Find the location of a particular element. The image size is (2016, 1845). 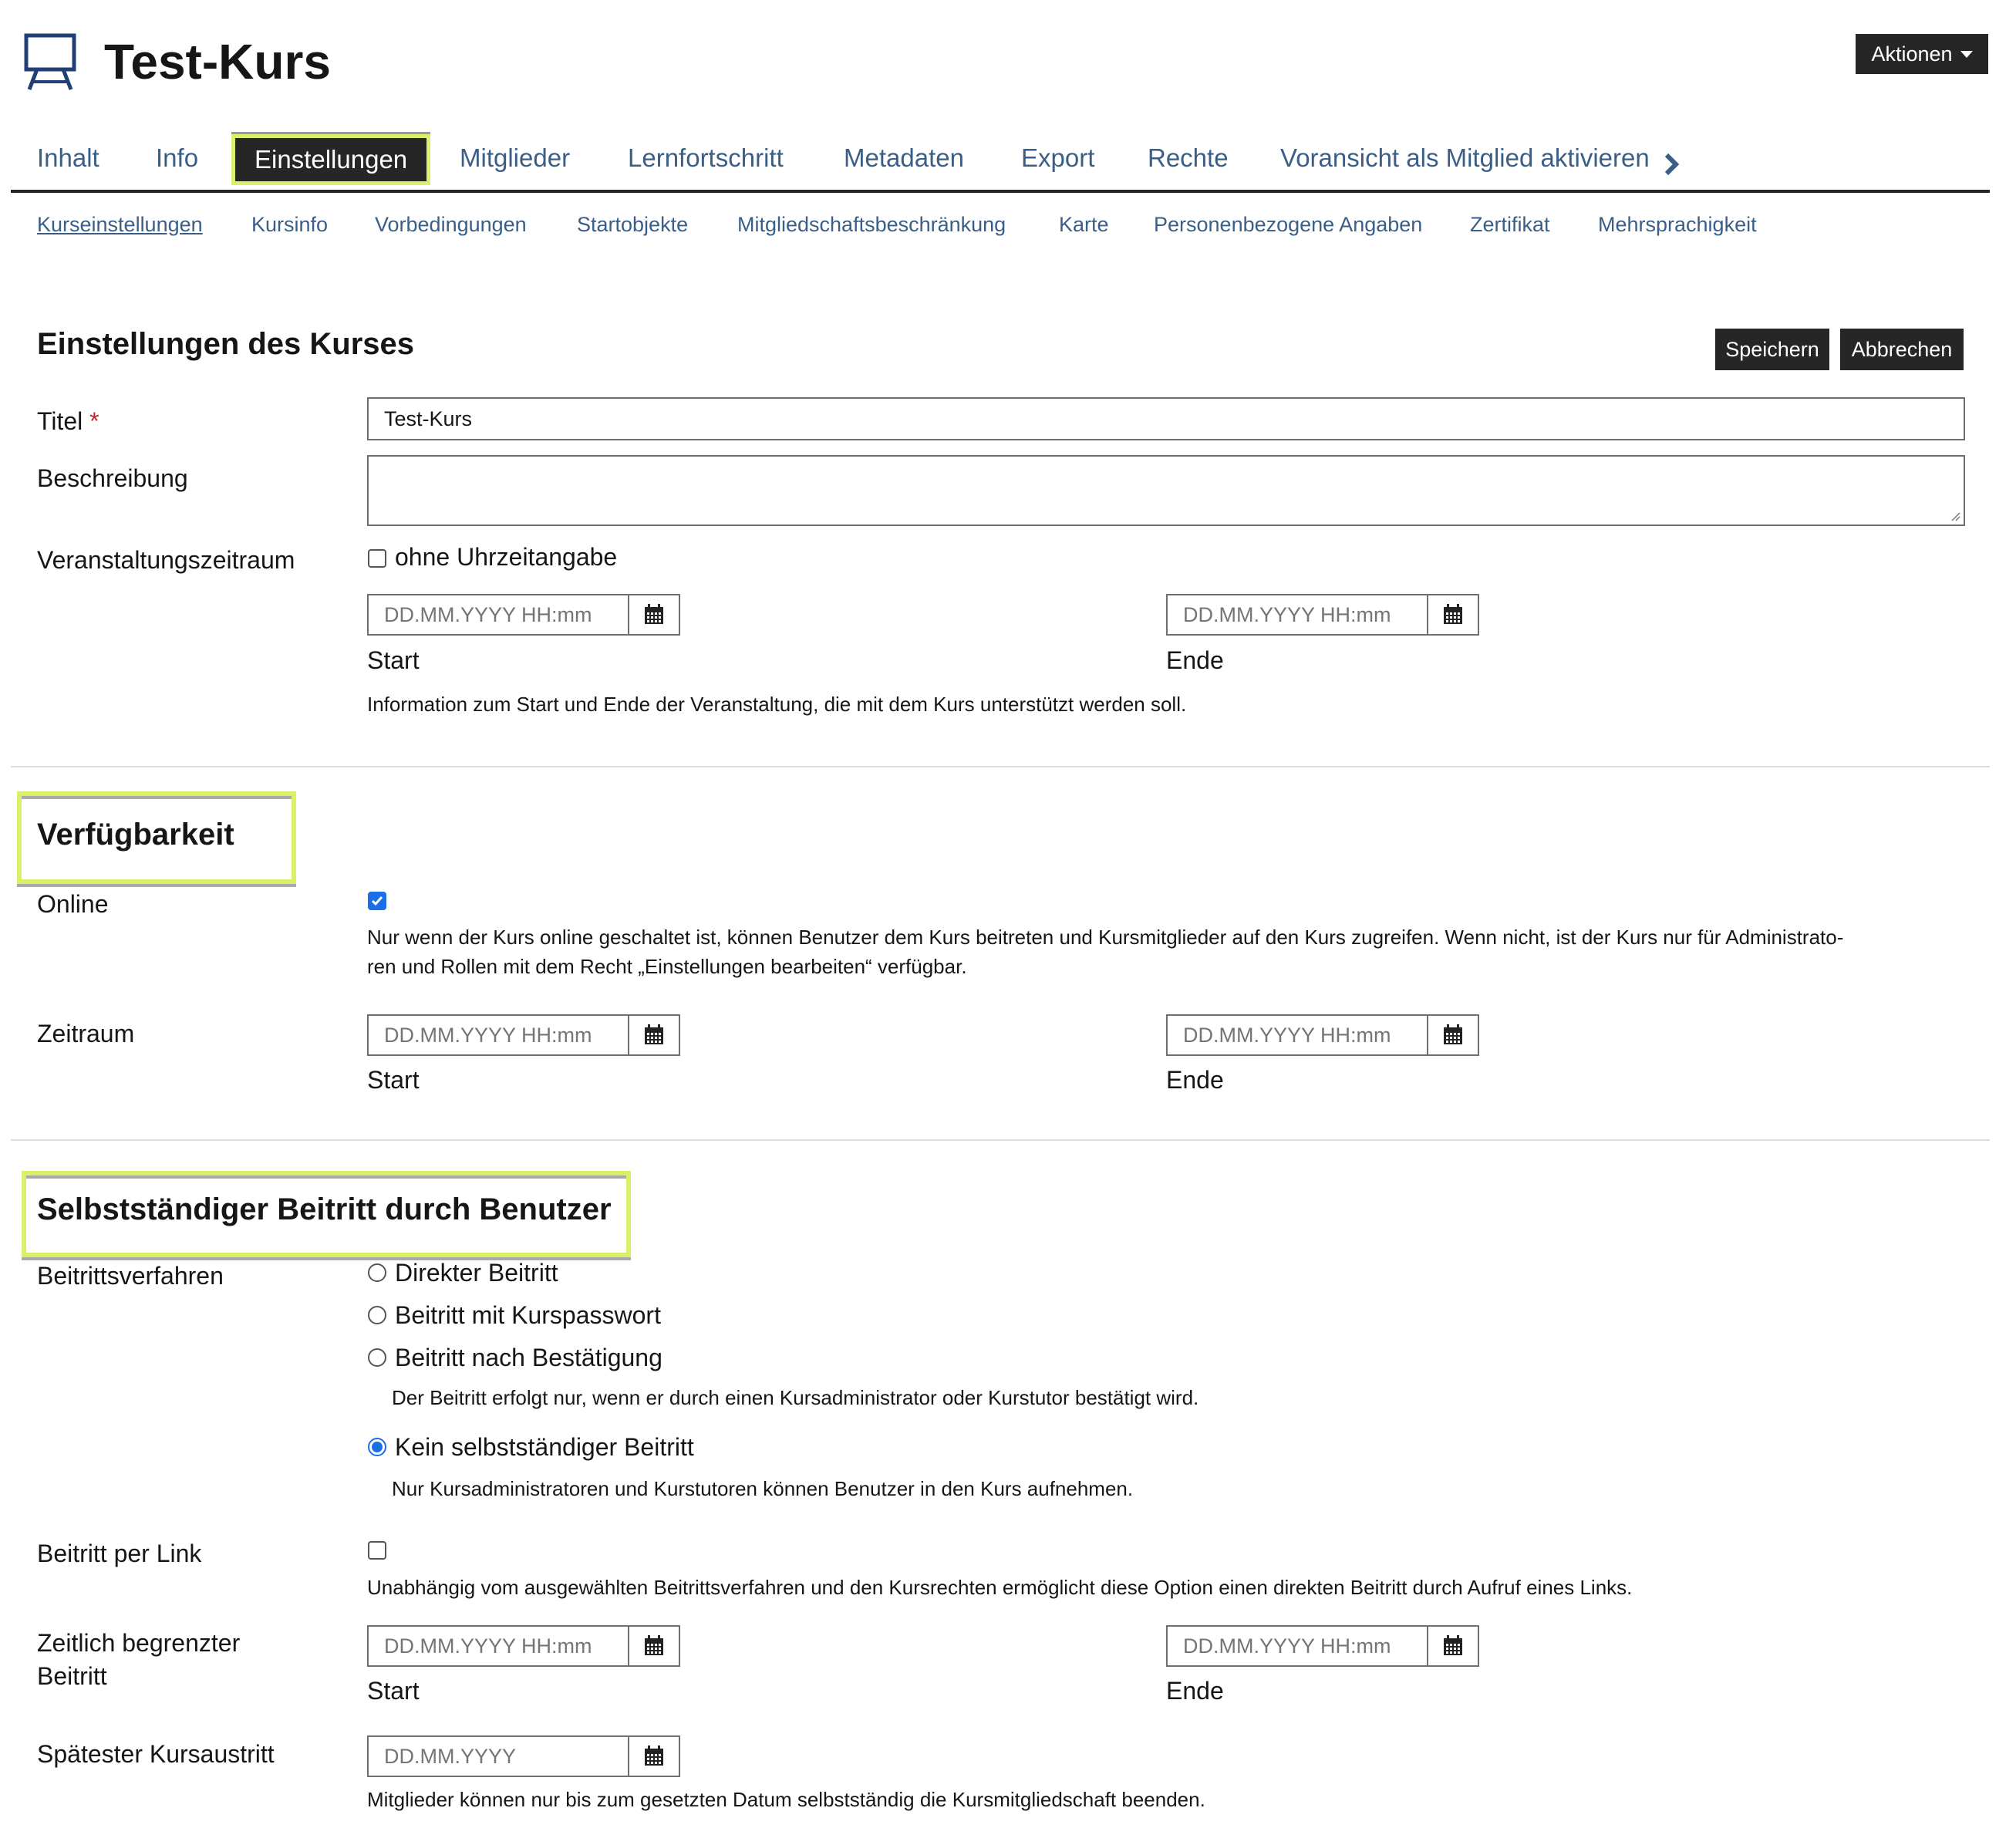

check-icon is located at coordinates (377, 901).